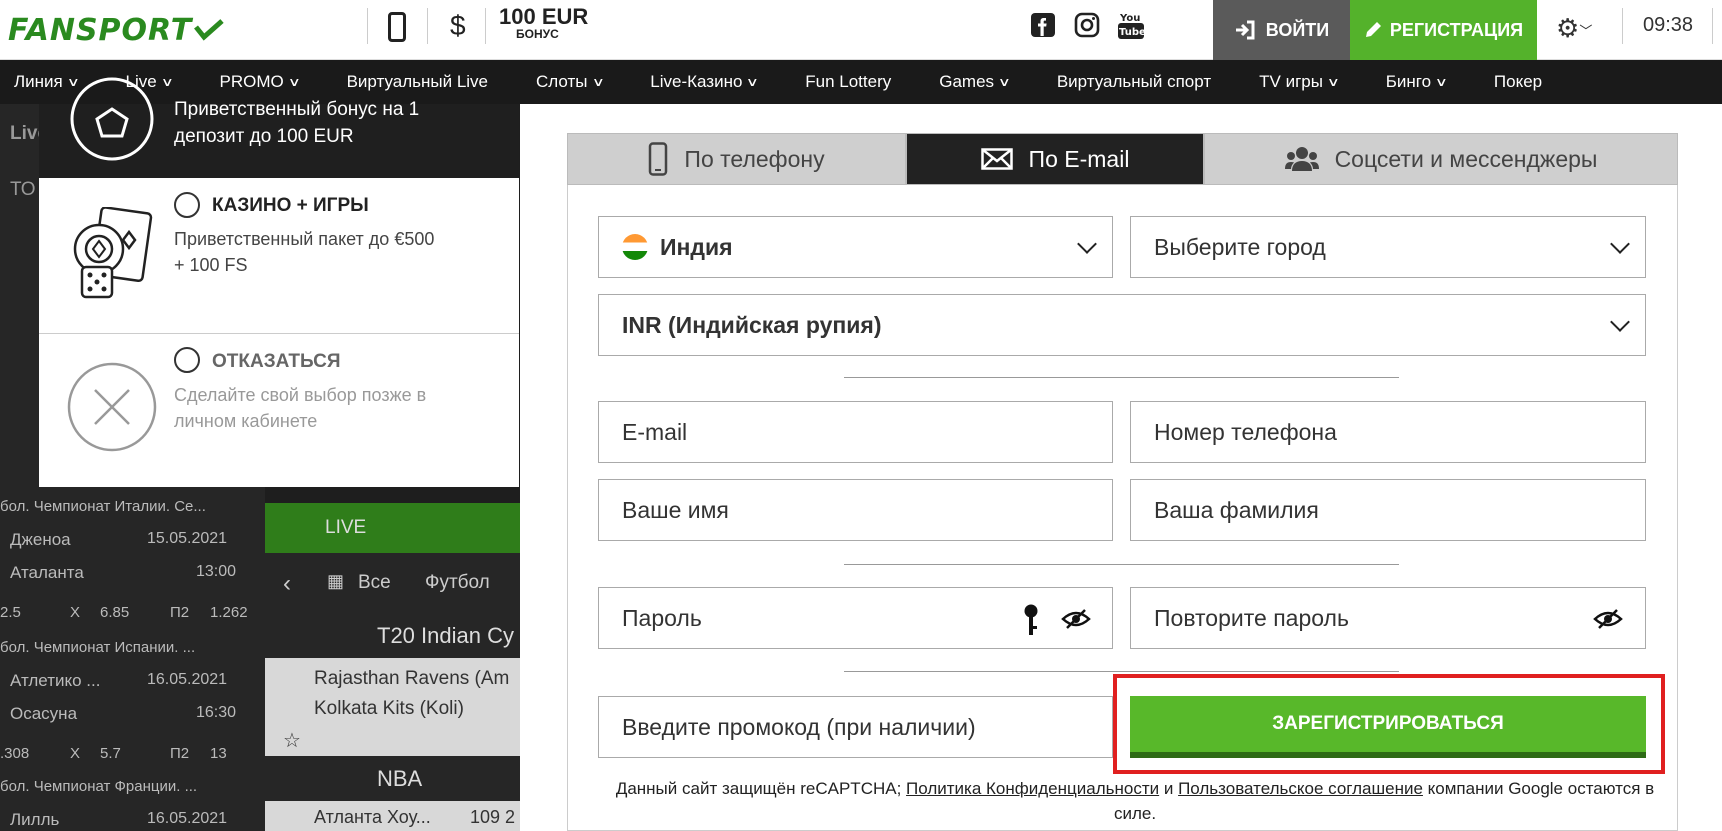 This screenshot has width=1722, height=831. What do you see at coordinates (1441, 159) in the screenshot?
I see `tab-social: Соцсети и мессенджеры` at bounding box center [1441, 159].